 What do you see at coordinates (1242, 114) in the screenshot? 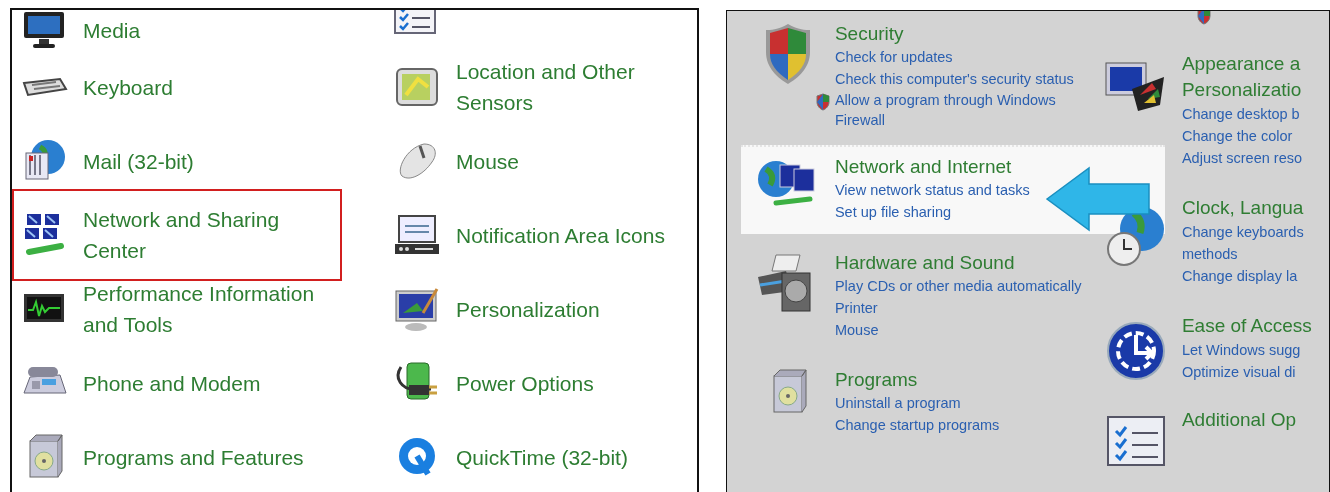
I see `task-link: Change desktop b` at bounding box center [1242, 114].